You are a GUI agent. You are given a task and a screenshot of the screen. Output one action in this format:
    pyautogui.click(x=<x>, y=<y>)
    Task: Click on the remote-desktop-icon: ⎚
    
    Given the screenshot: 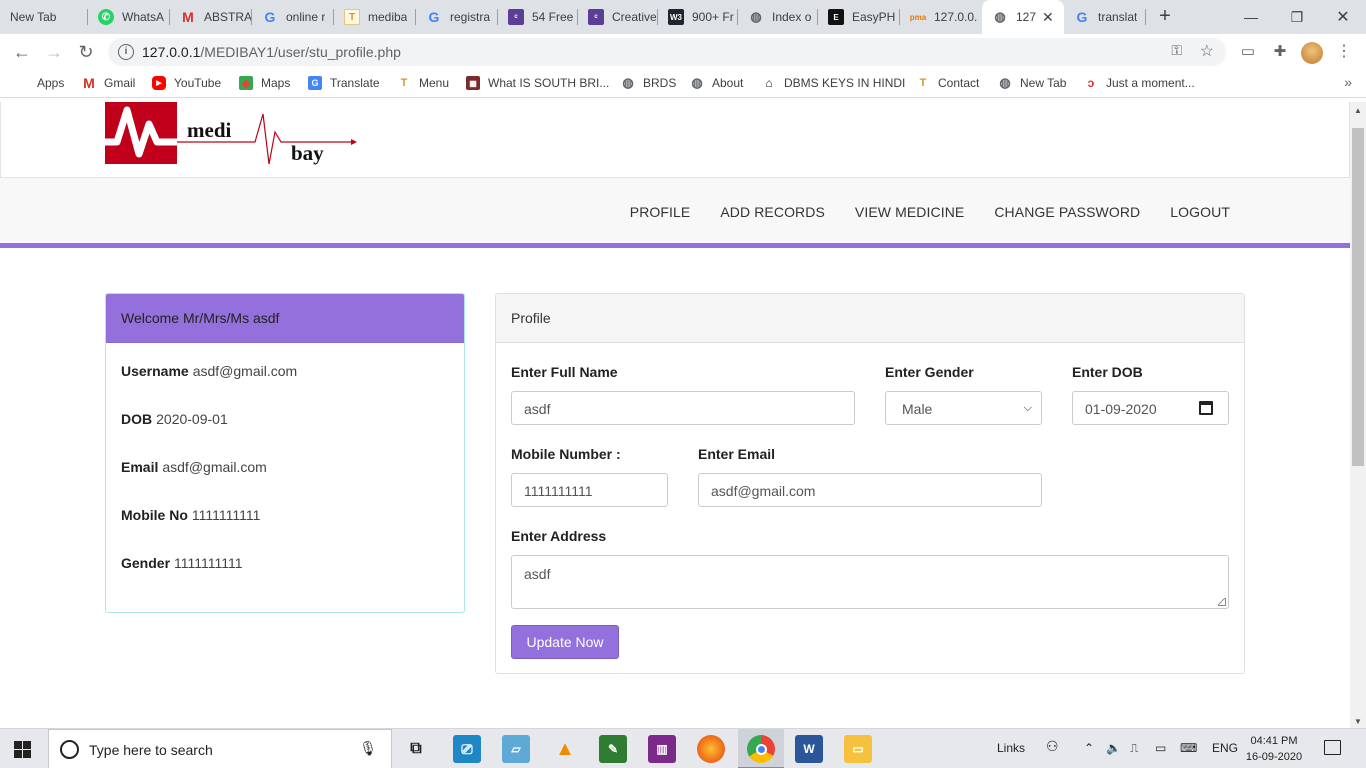 What is the action you would take?
    pyautogui.click(x=467, y=749)
    